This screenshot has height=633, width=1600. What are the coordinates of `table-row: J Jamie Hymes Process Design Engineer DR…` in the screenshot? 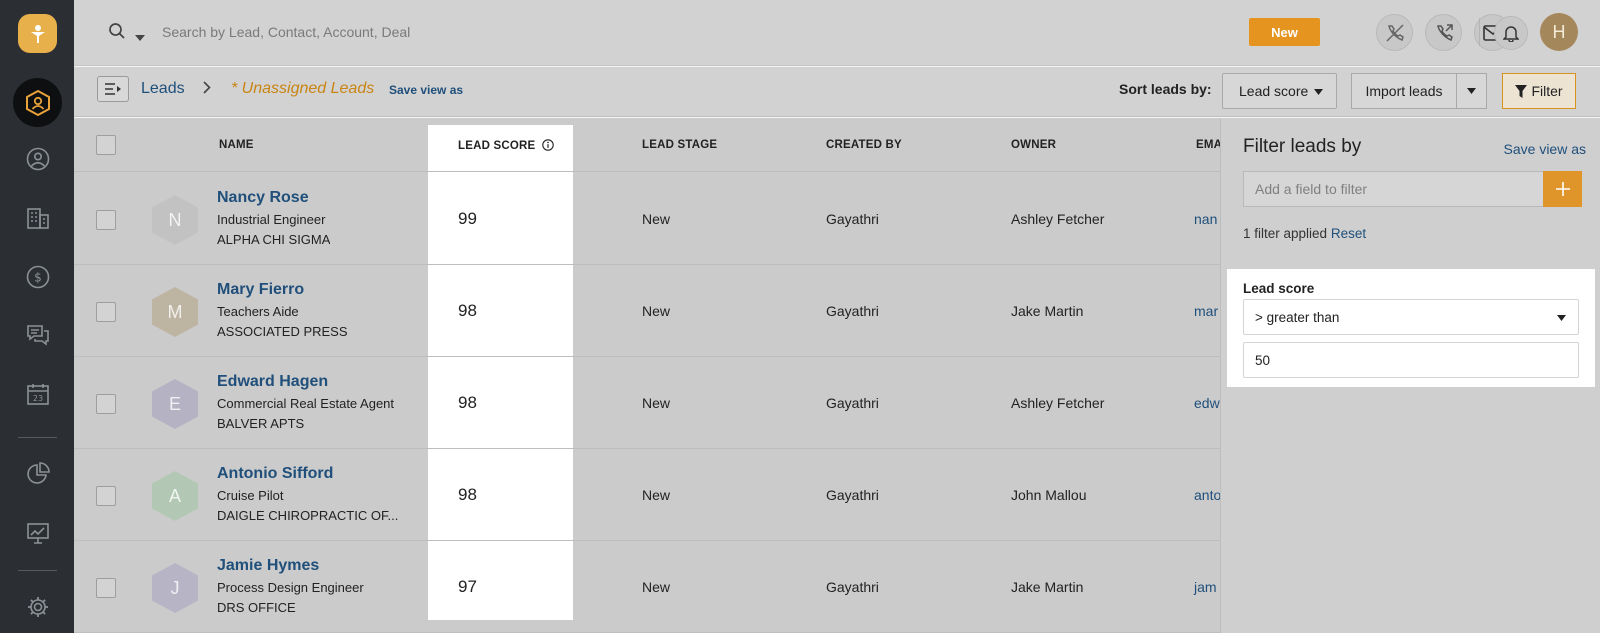 It's located at (647, 587).